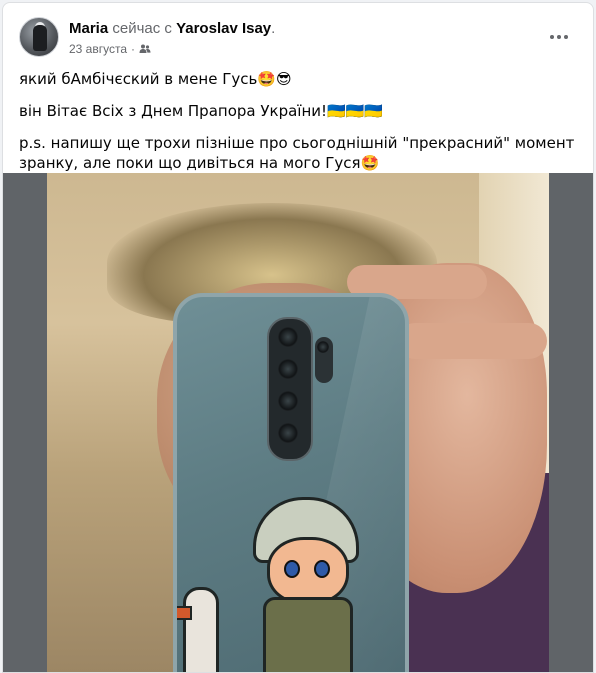 The image size is (596, 673). What do you see at coordinates (308, 634) in the screenshot?
I see `sticker-armor` at bounding box center [308, 634].